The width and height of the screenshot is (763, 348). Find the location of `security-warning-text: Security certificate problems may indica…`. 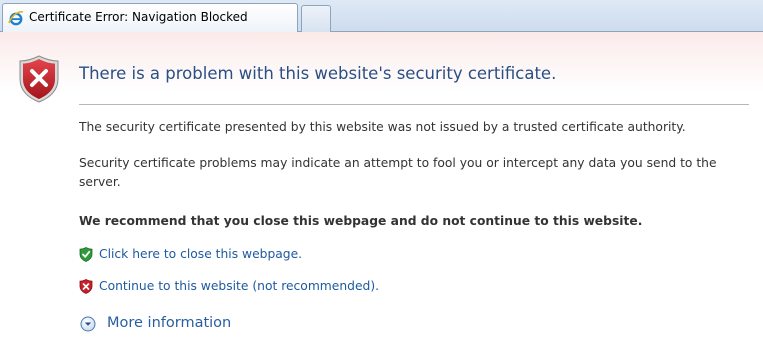

security-warning-text: Security certificate problems may indica… is located at coordinates (398, 172).